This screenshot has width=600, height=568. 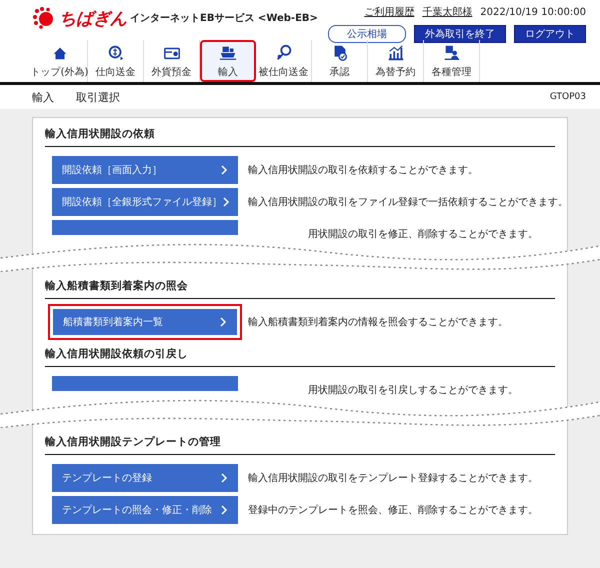 I want to click on header-button: ログアウト, so click(x=550, y=34).